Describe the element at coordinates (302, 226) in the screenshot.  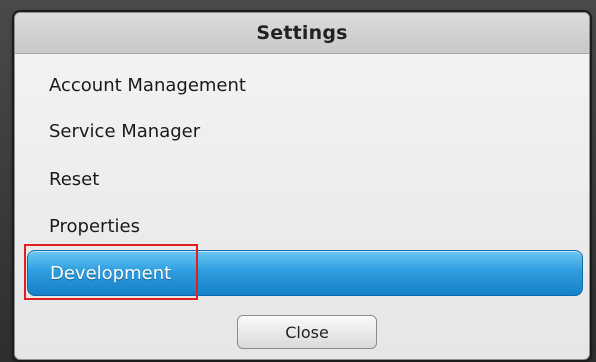
I see `menu-item-properties: Properties` at that location.